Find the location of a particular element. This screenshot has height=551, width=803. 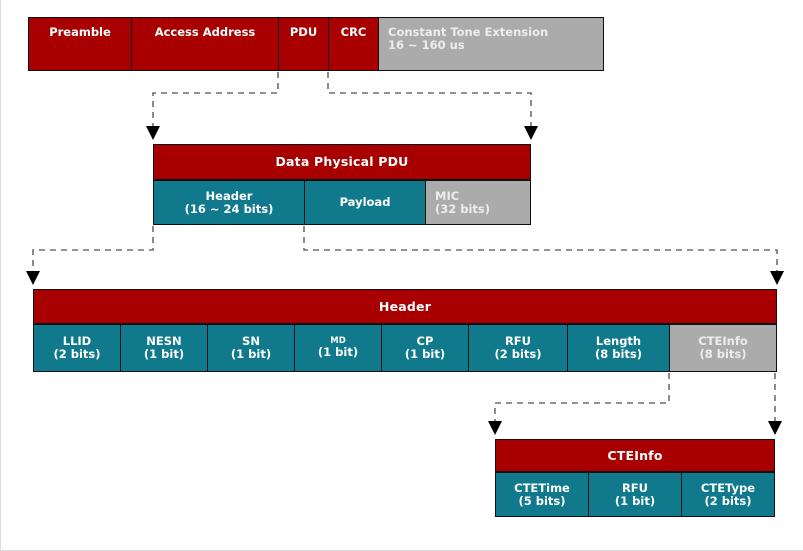

bar-header: Header is located at coordinates (405, 306).